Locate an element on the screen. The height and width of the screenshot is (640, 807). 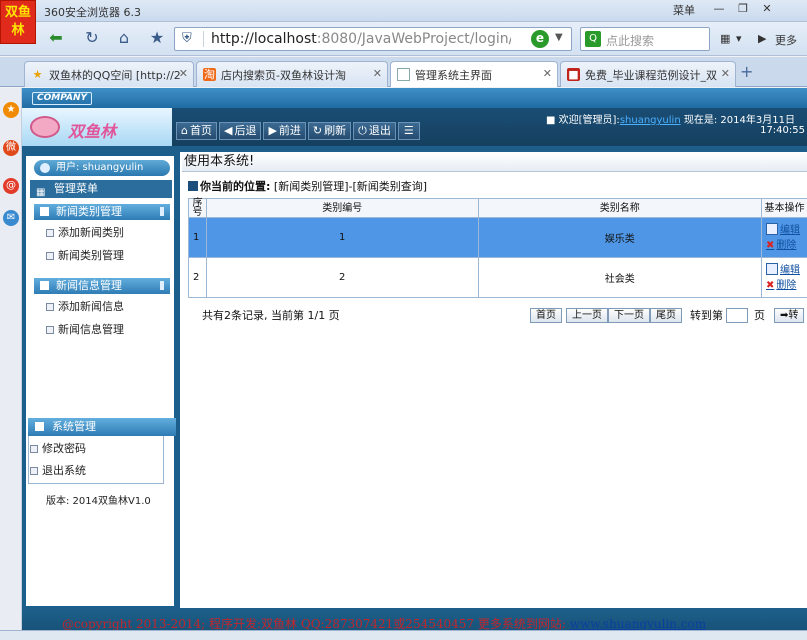
table-row: 2 2 社会类 编辑 ✖ 删除 is located at coordinates (497, 277).